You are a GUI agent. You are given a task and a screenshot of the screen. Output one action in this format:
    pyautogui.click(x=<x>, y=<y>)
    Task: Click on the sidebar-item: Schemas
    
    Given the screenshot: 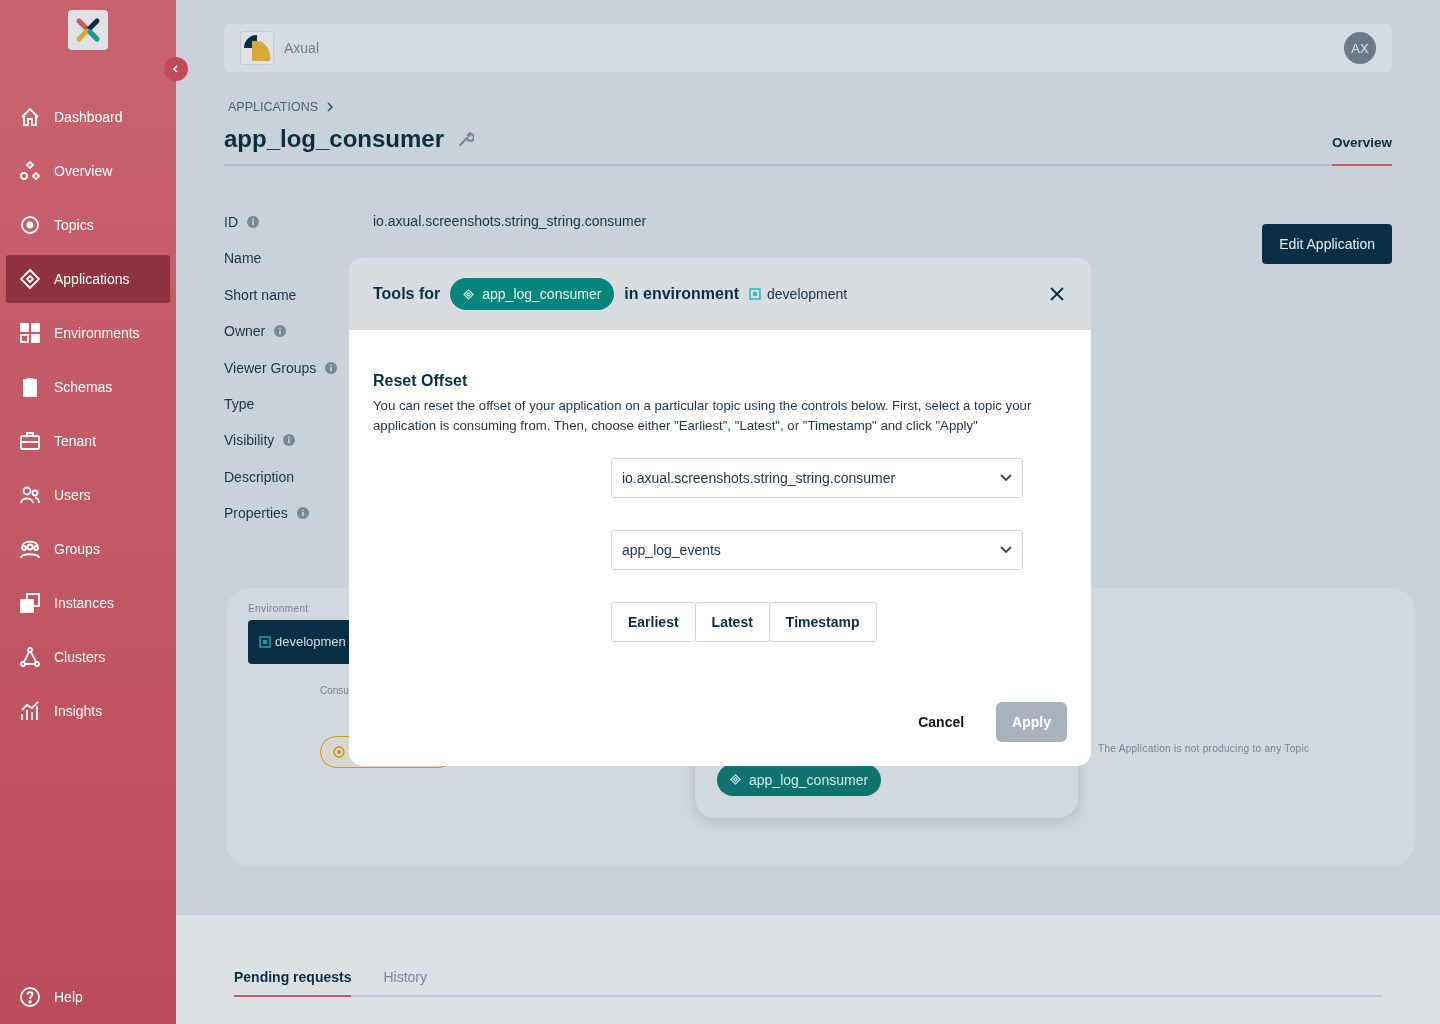 What is the action you would take?
    pyautogui.click(x=88, y=387)
    